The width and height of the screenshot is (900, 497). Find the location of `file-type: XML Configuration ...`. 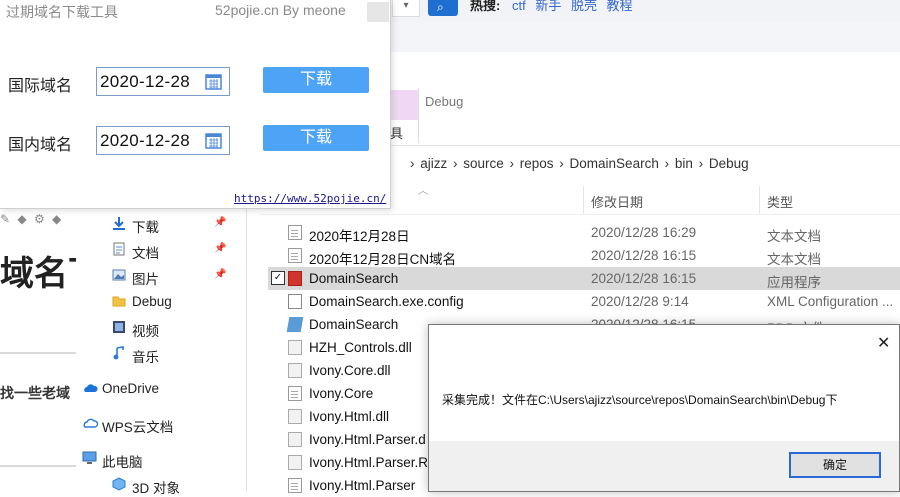

file-type: XML Configuration ... is located at coordinates (830, 301).